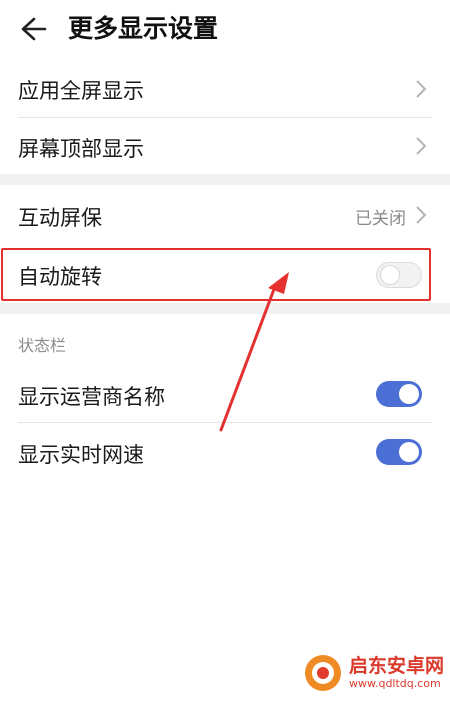 The image size is (450, 703). Describe the element at coordinates (322, 673) in the screenshot. I see `watermark-logo-icon` at that location.